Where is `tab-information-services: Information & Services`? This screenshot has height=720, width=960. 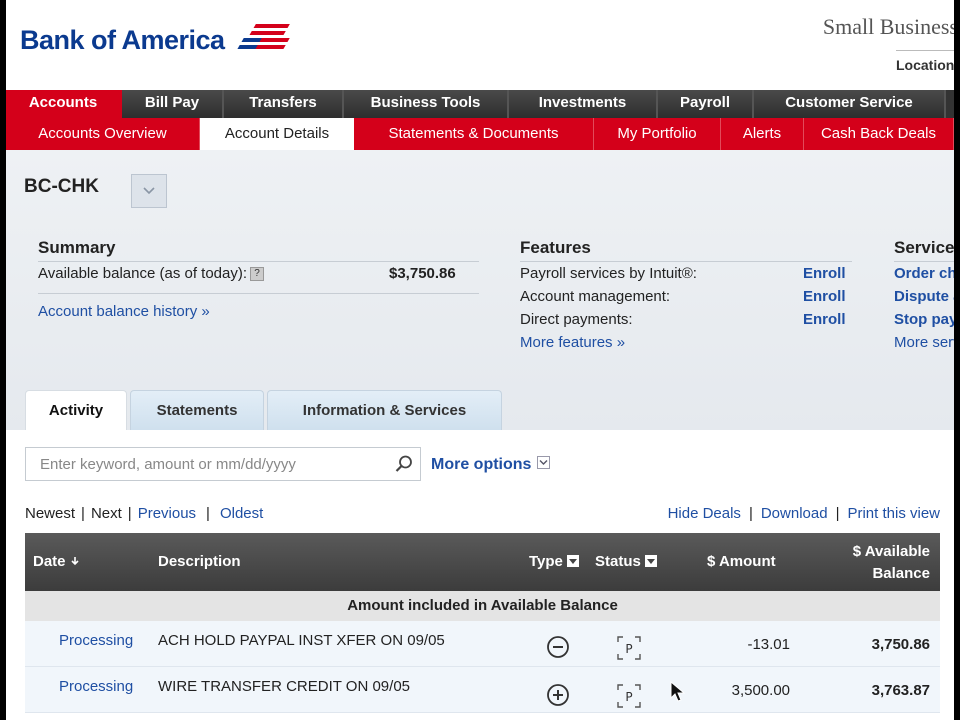 tab-information-services: Information & Services is located at coordinates (384, 410).